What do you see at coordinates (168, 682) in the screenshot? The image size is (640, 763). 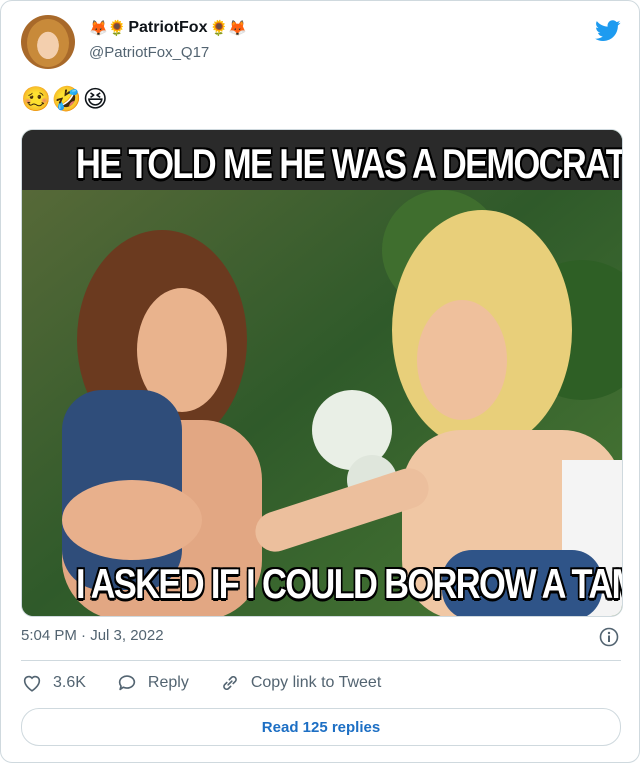 I see `reply-label: Reply` at bounding box center [168, 682].